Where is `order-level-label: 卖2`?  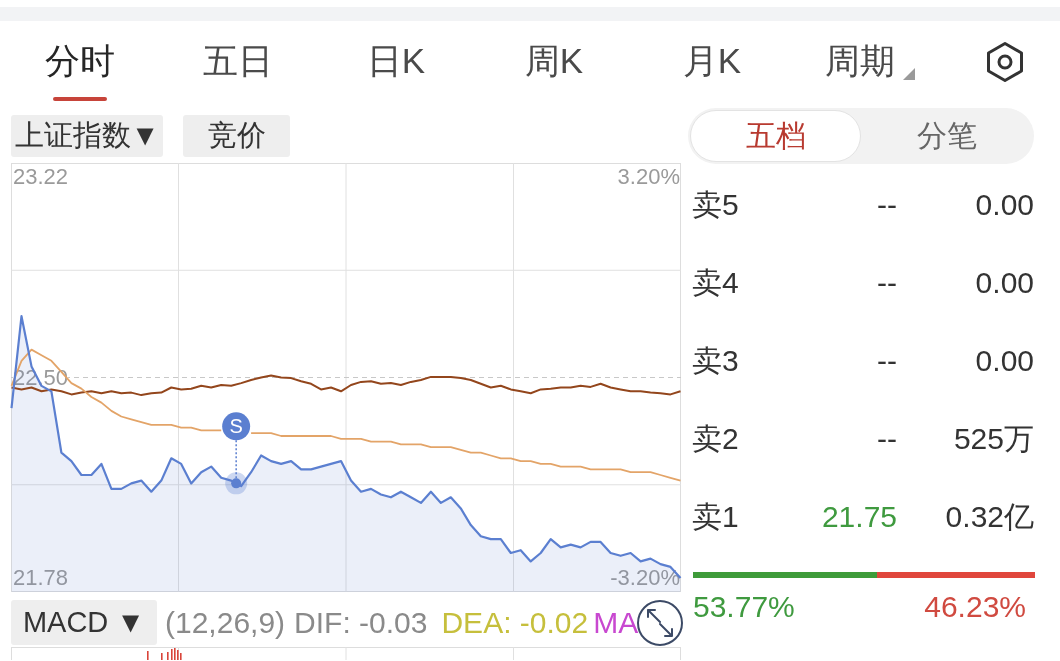
order-level-label: 卖2 is located at coordinates (716, 438).